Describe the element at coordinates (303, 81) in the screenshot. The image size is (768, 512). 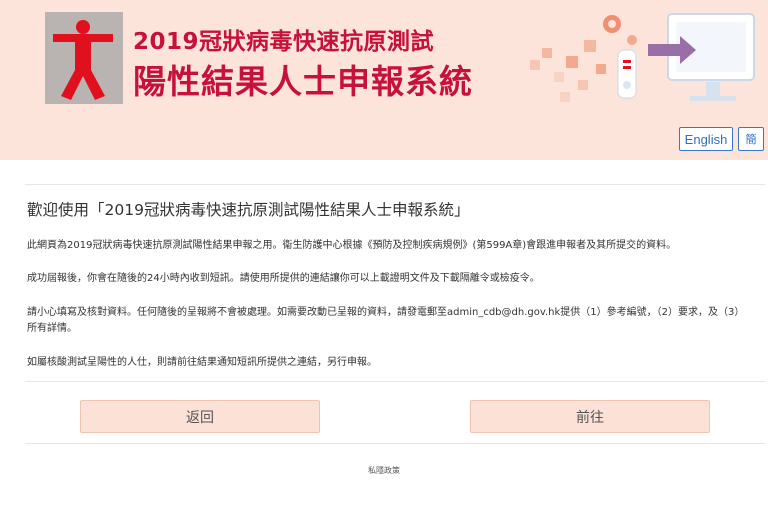
I see `header-title-line2: 陽性結果人士申報系統` at that location.